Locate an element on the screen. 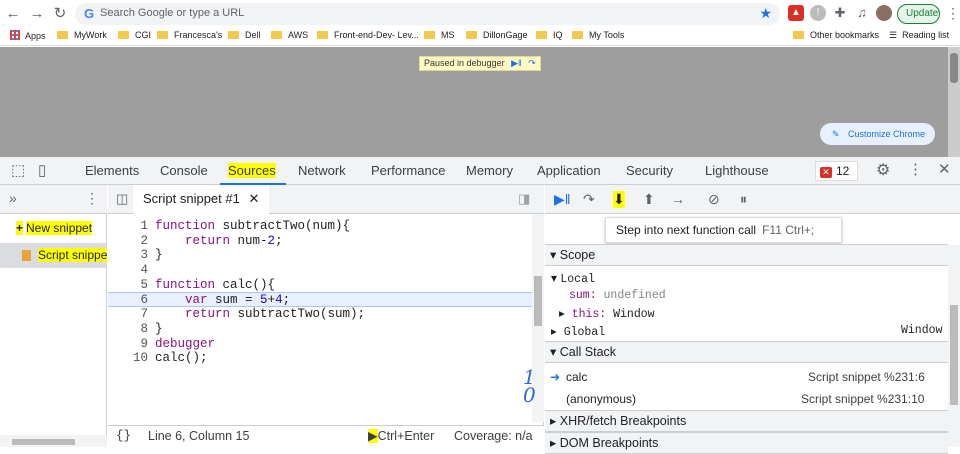  tab-security: Security is located at coordinates (649, 170).